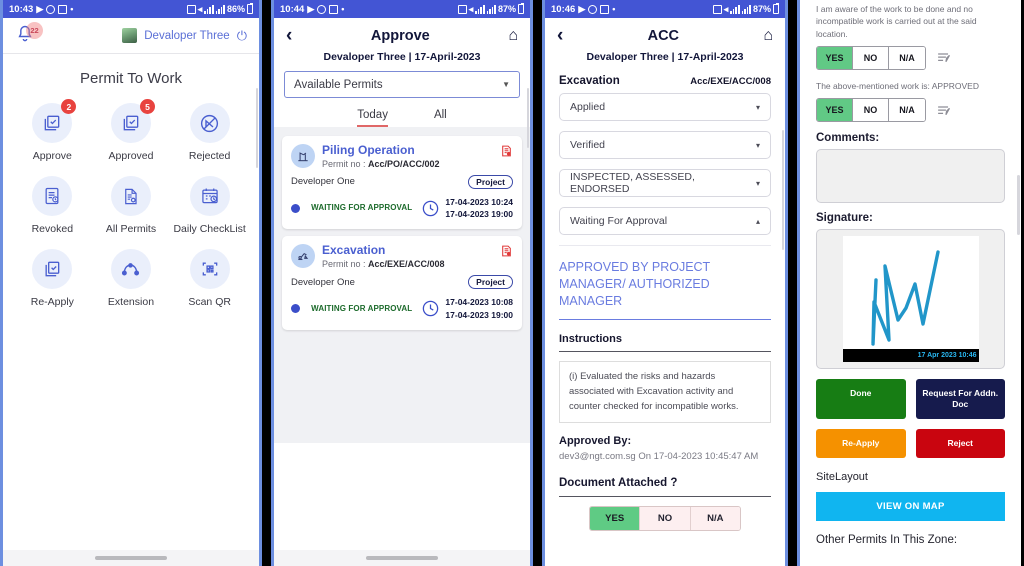  What do you see at coordinates (372, 118) in the screenshot?
I see `tab-today: Today` at bounding box center [372, 118].